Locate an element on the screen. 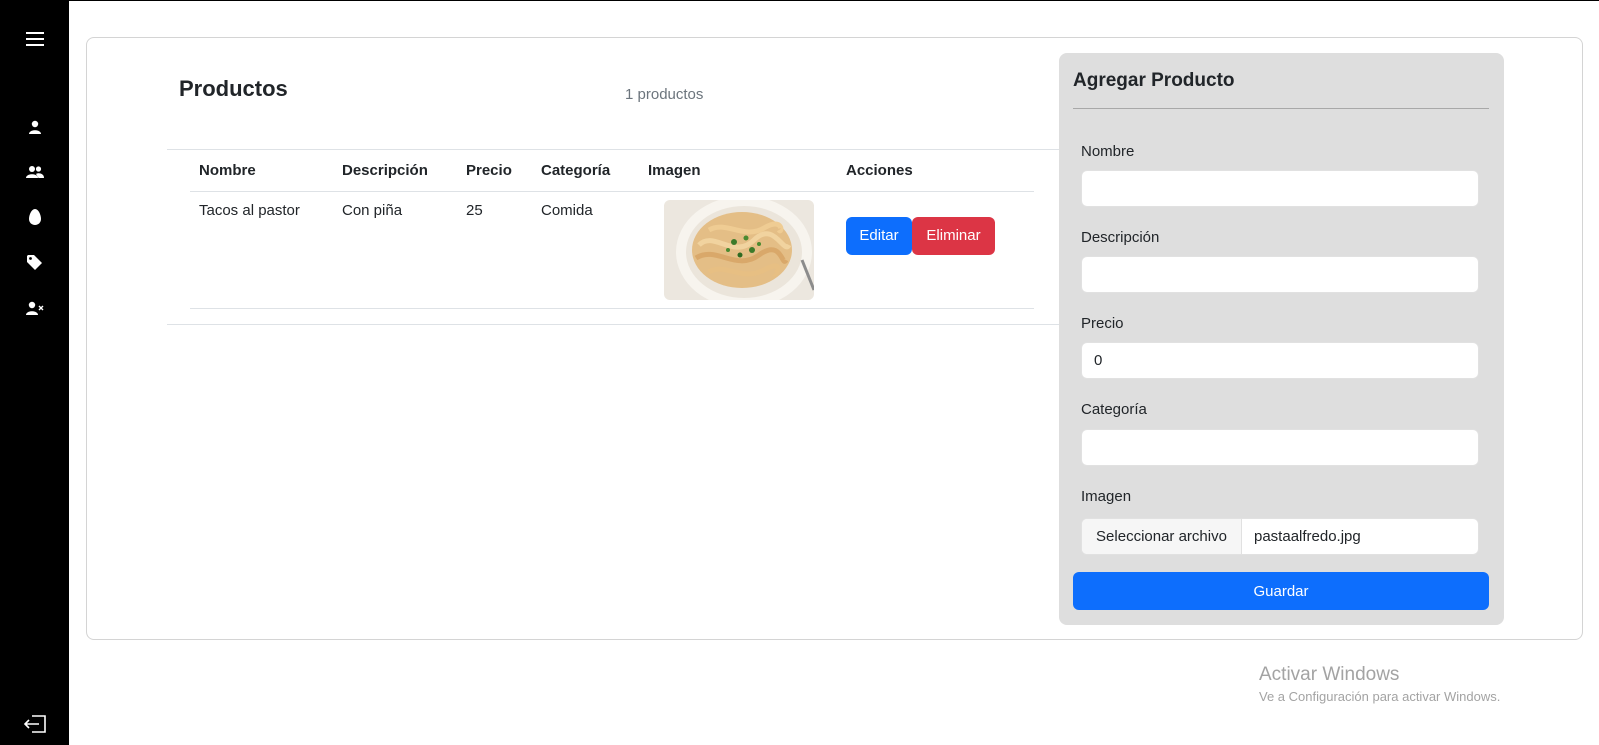  menu-icon is located at coordinates (34, 39).